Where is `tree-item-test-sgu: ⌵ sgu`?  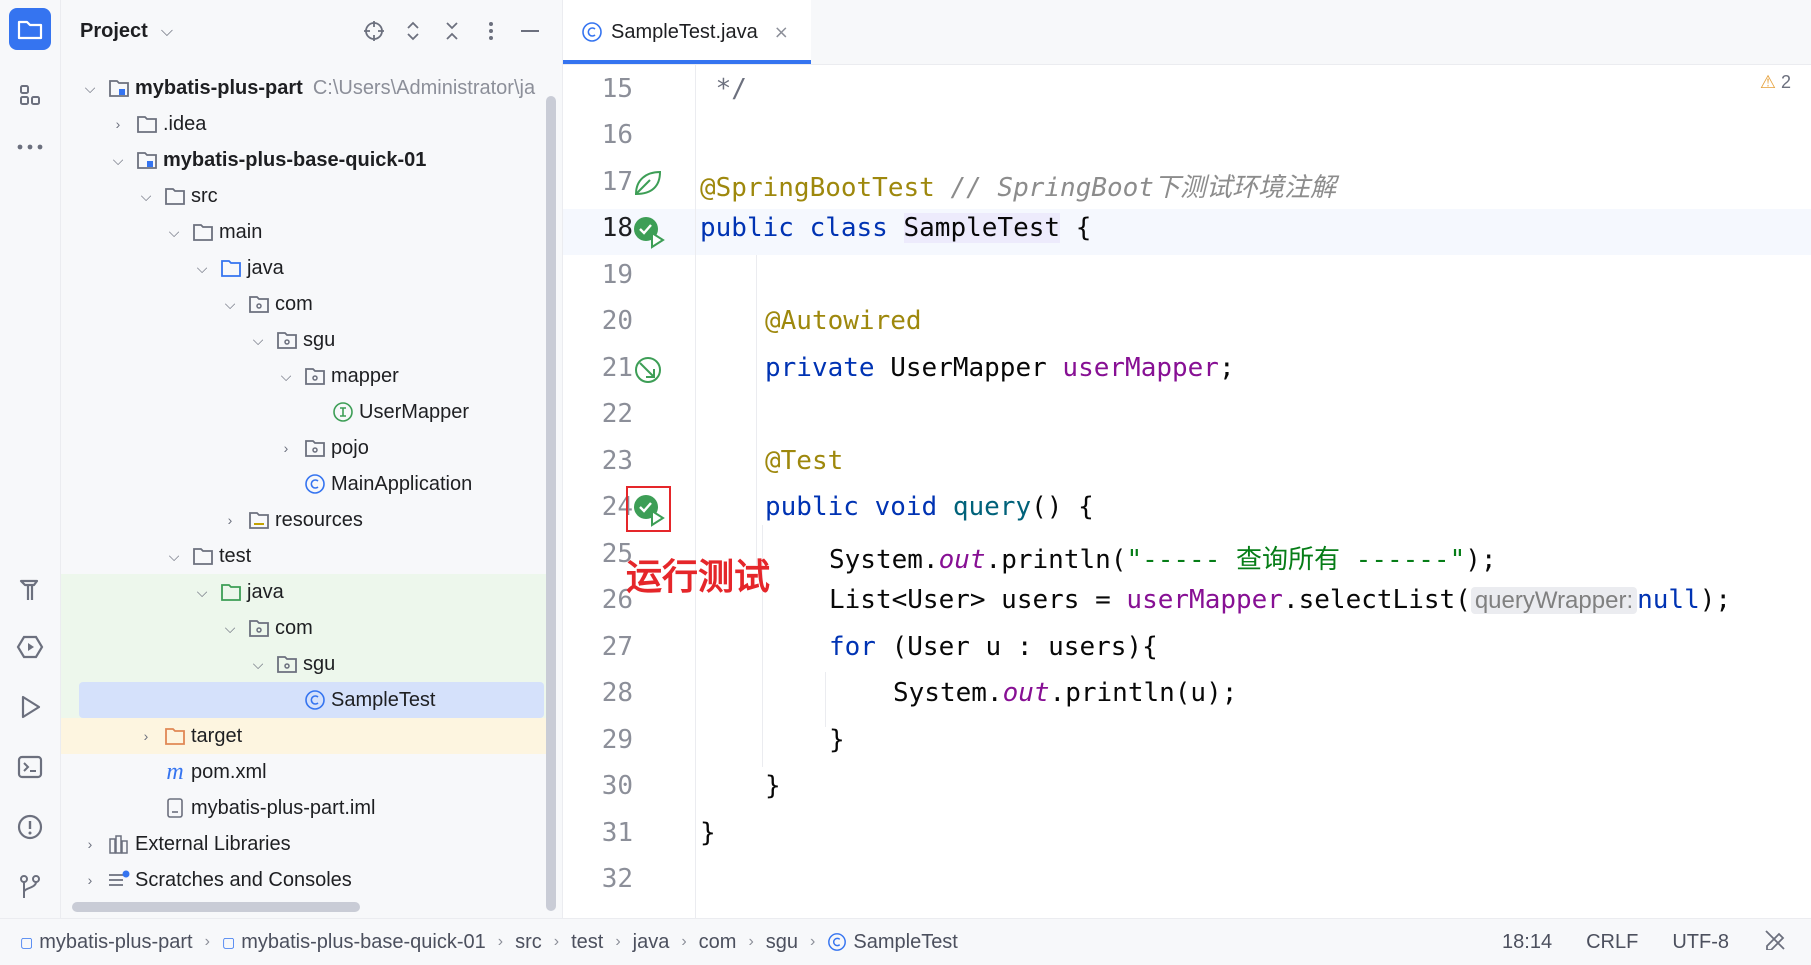
tree-item-test-sgu: ⌵ sgu is located at coordinates (305, 664).